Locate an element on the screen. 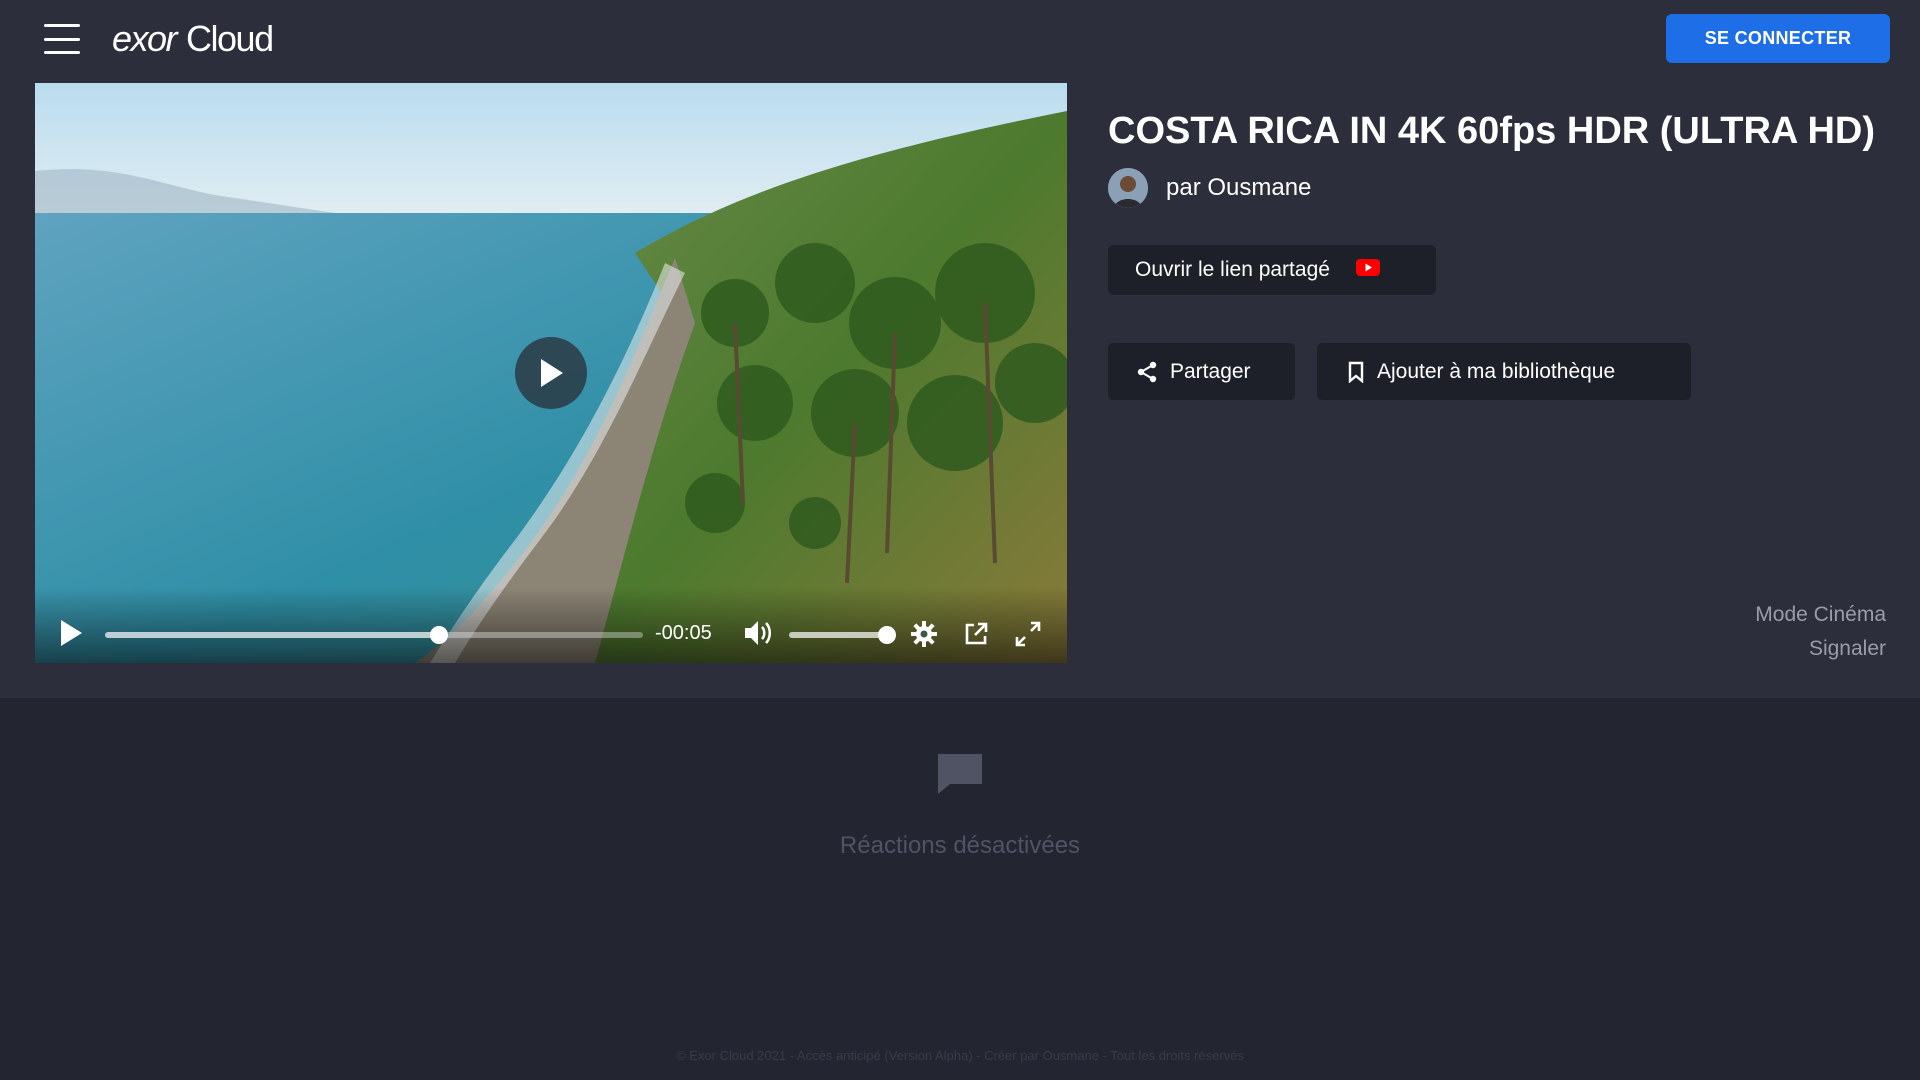 This screenshot has width=1920, height=1080. comment-icon is located at coordinates (960, 776).